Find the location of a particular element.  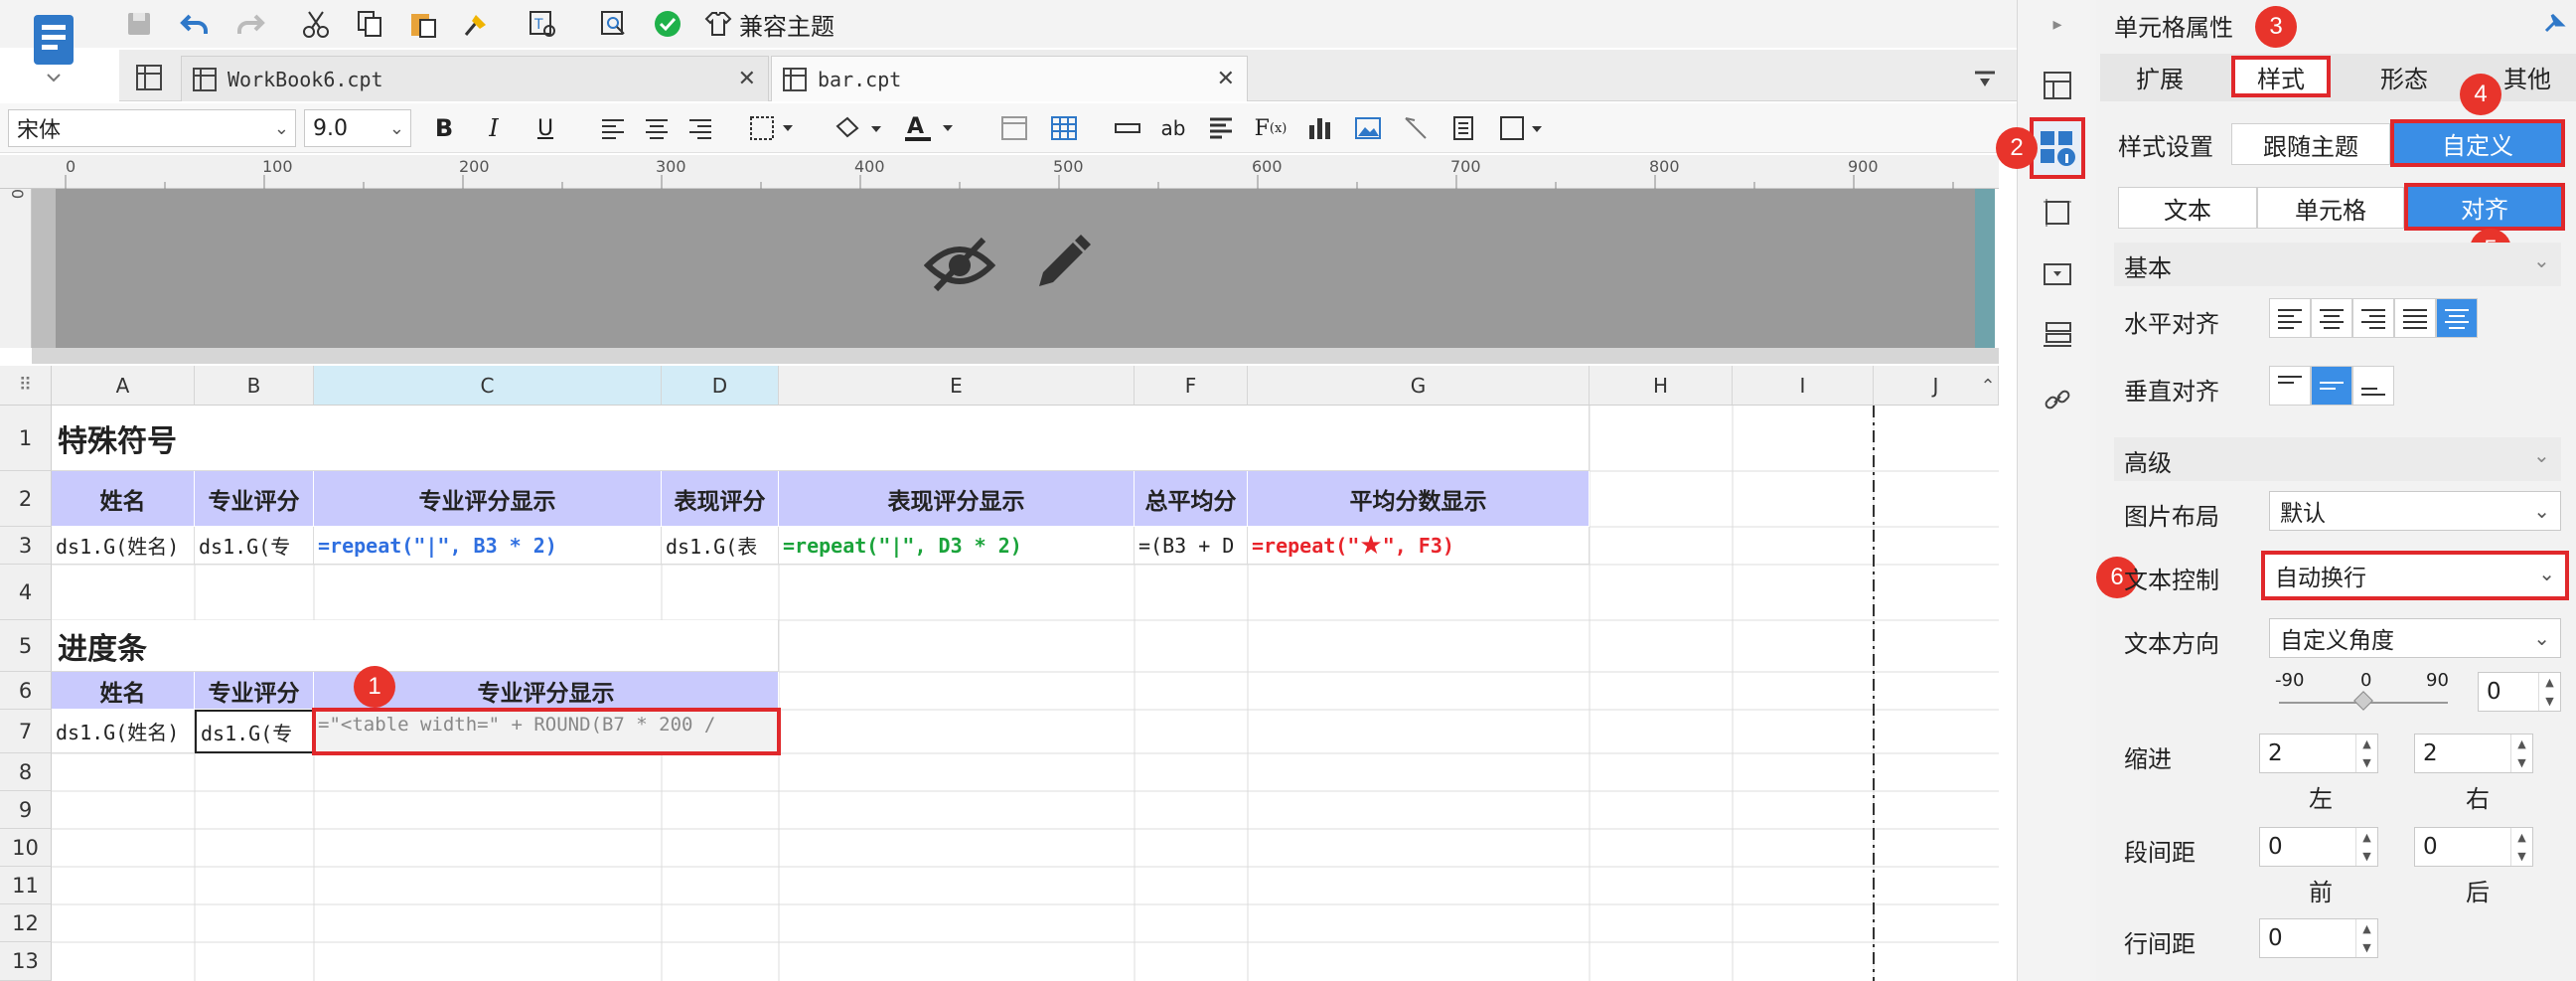

search-preview-icon is located at coordinates (614, 24).